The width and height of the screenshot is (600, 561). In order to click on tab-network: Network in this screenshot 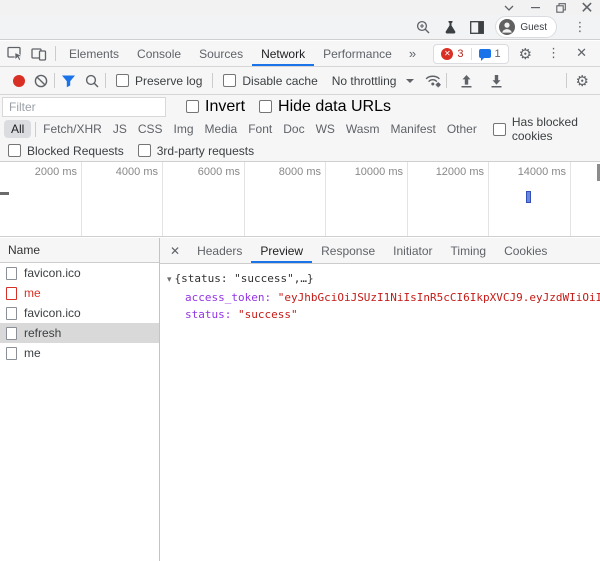, I will do `click(283, 53)`.